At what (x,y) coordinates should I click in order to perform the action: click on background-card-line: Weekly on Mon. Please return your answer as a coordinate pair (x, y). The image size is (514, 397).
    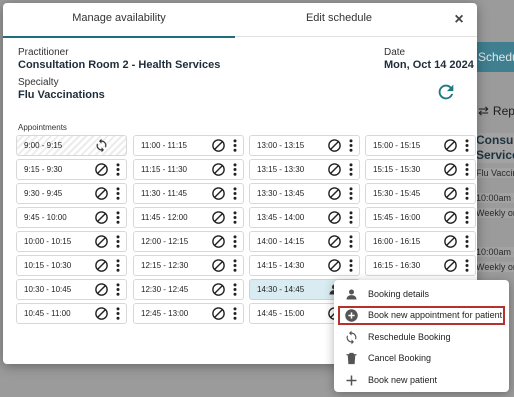
    Looking at the image, I should click on (495, 213).